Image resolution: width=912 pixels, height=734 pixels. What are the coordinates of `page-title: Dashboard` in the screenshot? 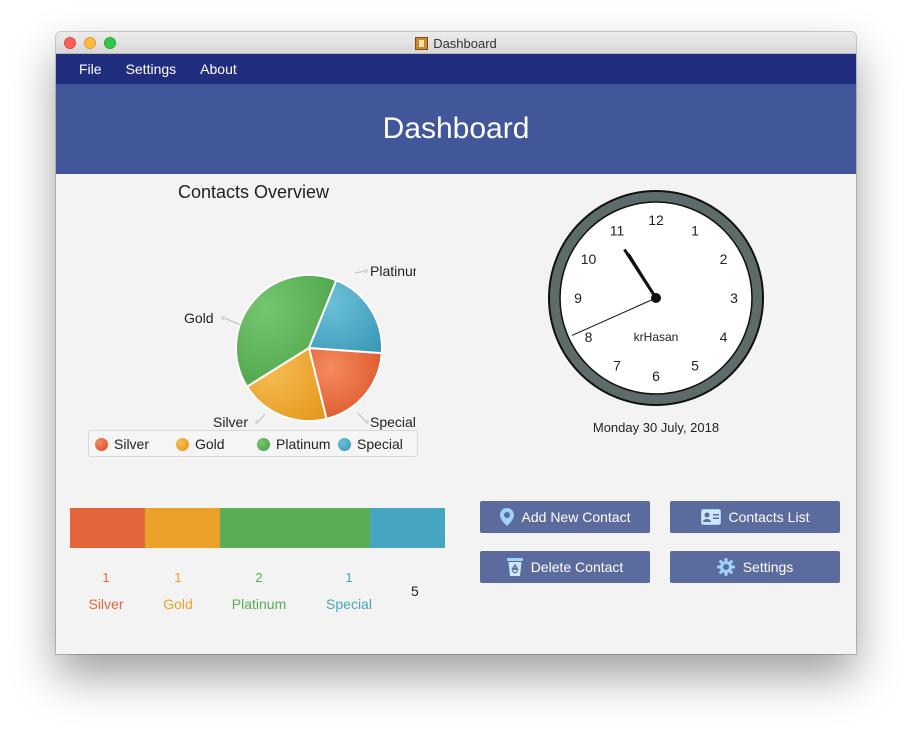 It's located at (456, 128).